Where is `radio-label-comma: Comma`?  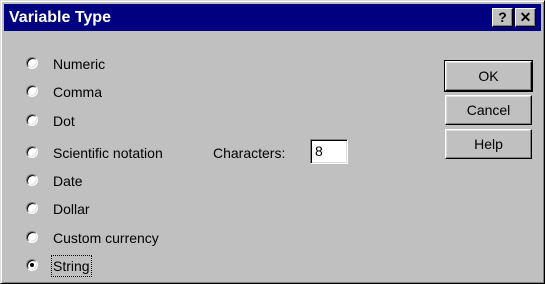
radio-label-comma: Comma is located at coordinates (78, 92).